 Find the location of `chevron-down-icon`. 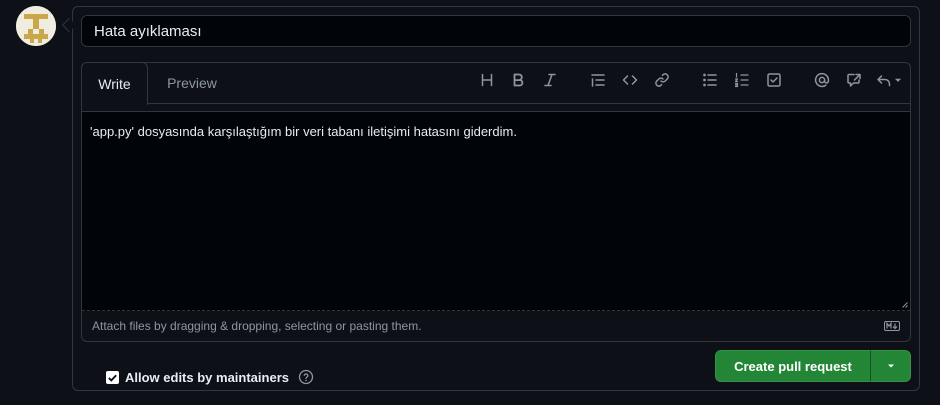

chevron-down-icon is located at coordinates (898, 80).